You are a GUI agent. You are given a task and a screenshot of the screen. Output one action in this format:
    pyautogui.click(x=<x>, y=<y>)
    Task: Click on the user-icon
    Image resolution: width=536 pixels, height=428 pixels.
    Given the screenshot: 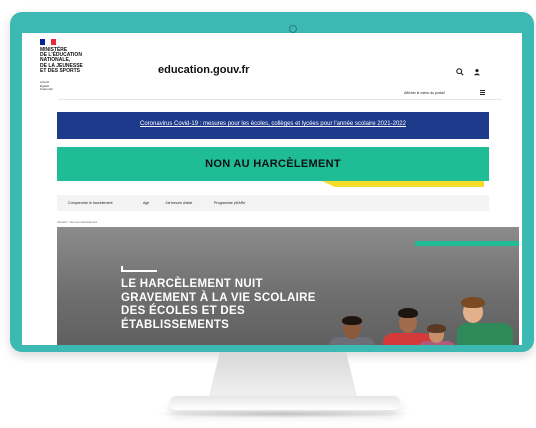 What is the action you would take?
    pyautogui.click(x=477, y=72)
    